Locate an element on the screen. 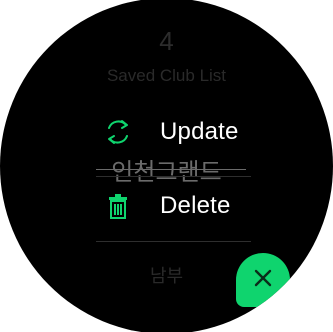 The height and width of the screenshot is (332, 333). delete-label: Delete is located at coordinates (195, 205).